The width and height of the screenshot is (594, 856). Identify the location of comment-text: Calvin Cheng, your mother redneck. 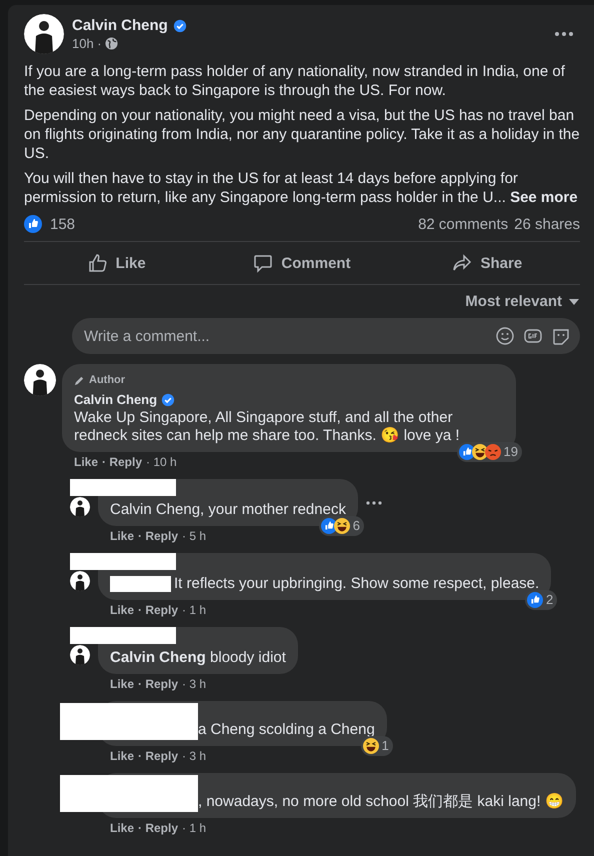
(228, 510).